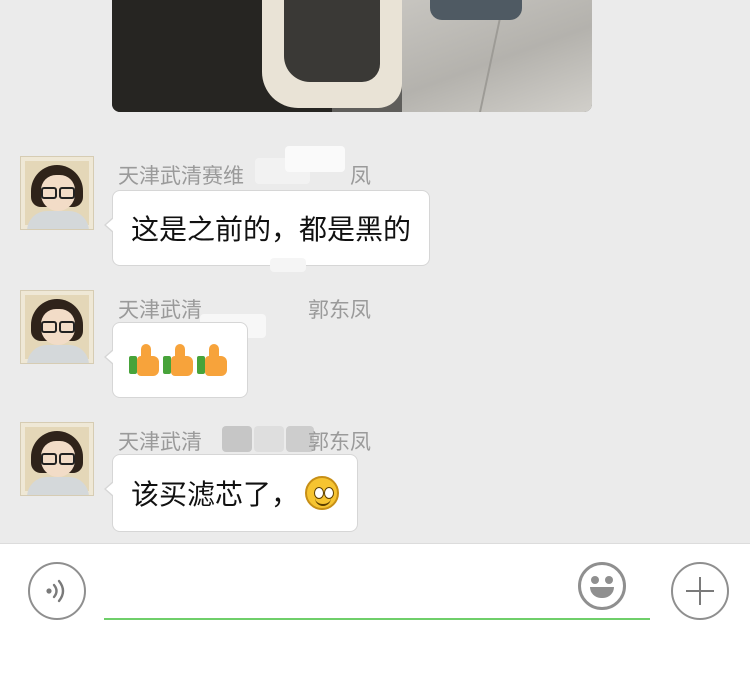  I want to click on message-bubble, so click(176, 360).